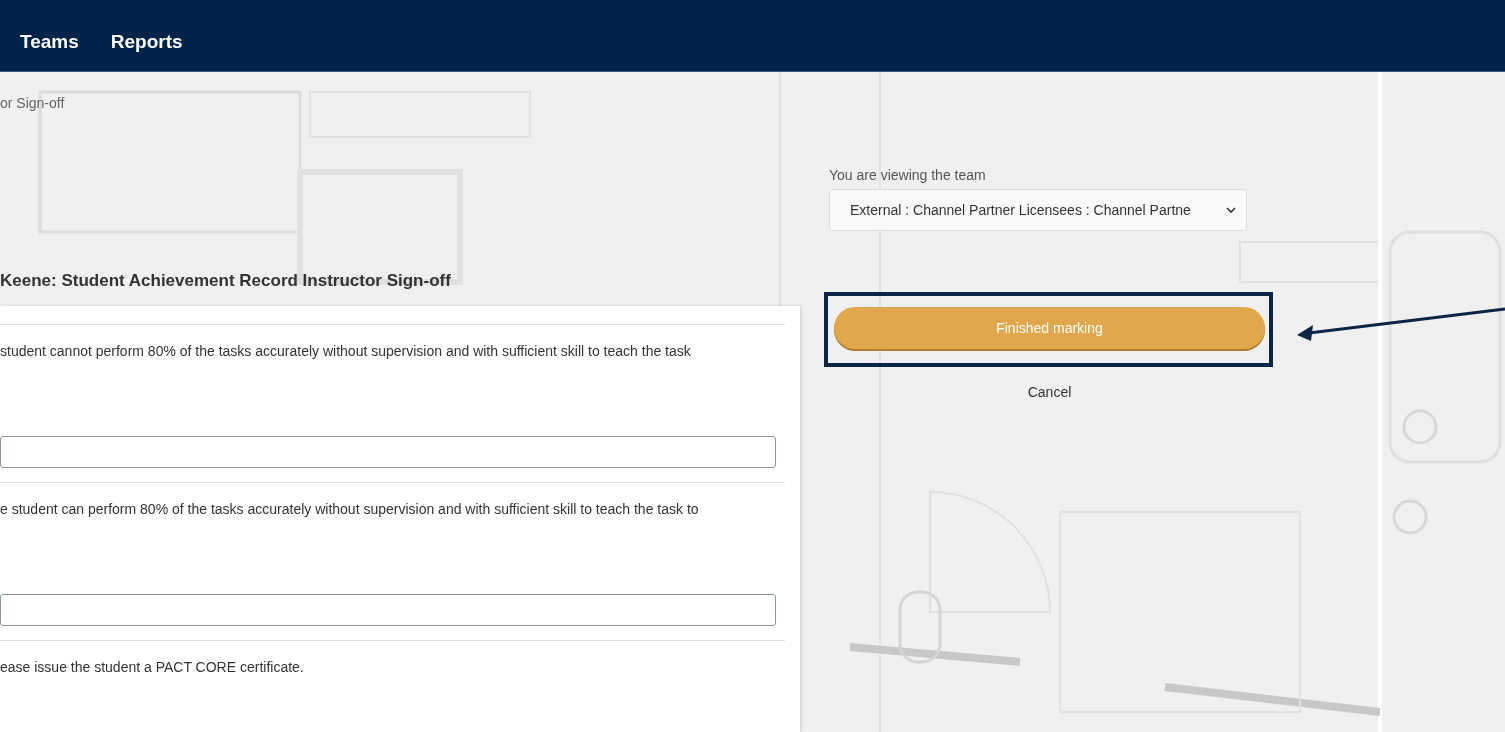 This screenshot has width=1505, height=732. I want to click on team-label: You are viewing the team, so click(908, 176).